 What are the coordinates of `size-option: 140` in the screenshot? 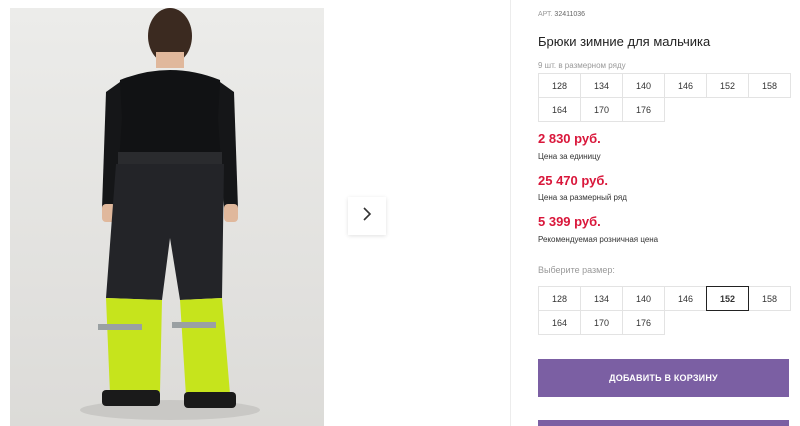 It's located at (643, 298).